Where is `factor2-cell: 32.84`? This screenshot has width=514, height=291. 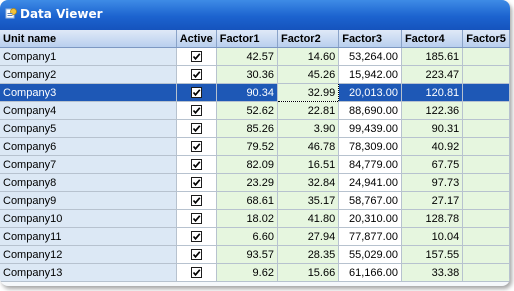
factor2-cell: 32.84 is located at coordinates (308, 182).